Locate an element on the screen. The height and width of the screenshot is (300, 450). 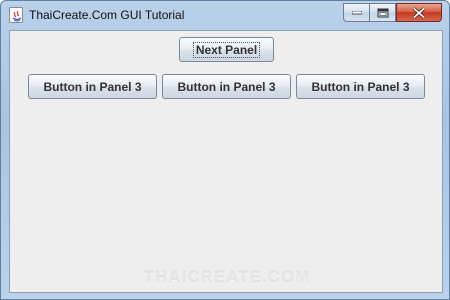
window-title: ThaiCreate.Com GUI Tutorial is located at coordinates (107, 15).